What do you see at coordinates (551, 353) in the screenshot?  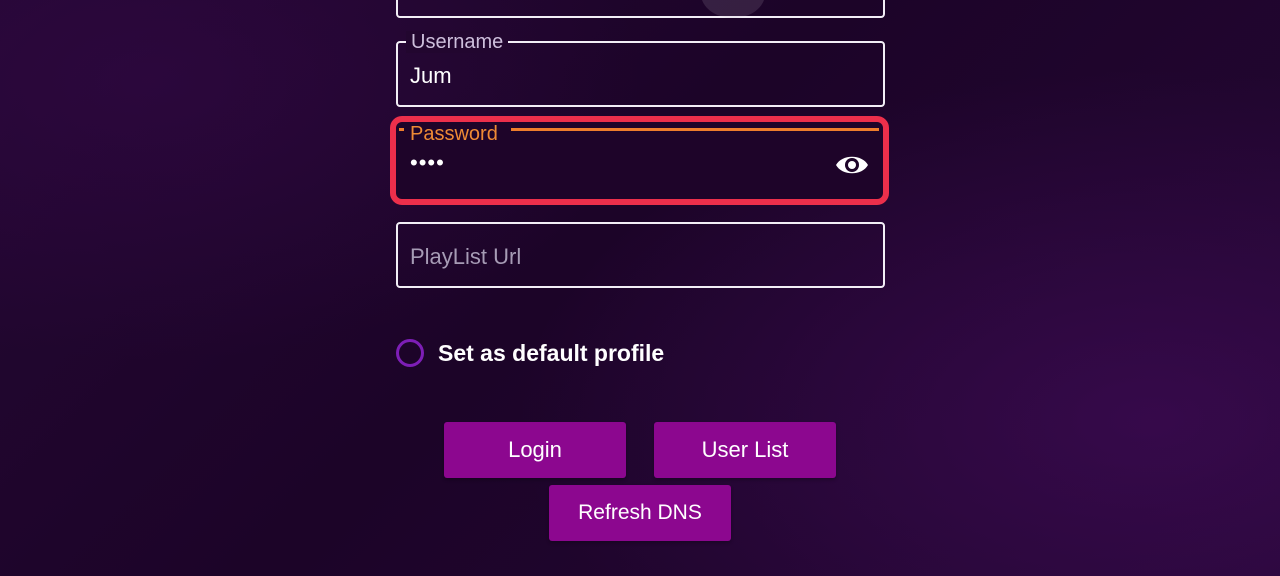 I see `default-profile-label: Set as default profile` at bounding box center [551, 353].